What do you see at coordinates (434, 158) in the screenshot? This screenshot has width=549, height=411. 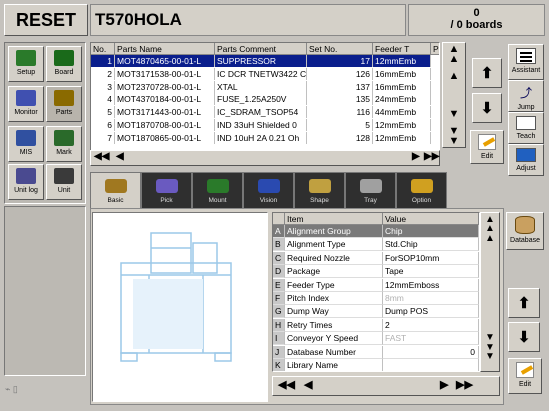 I see `scroll-last-icon: ▶▶` at bounding box center [434, 158].